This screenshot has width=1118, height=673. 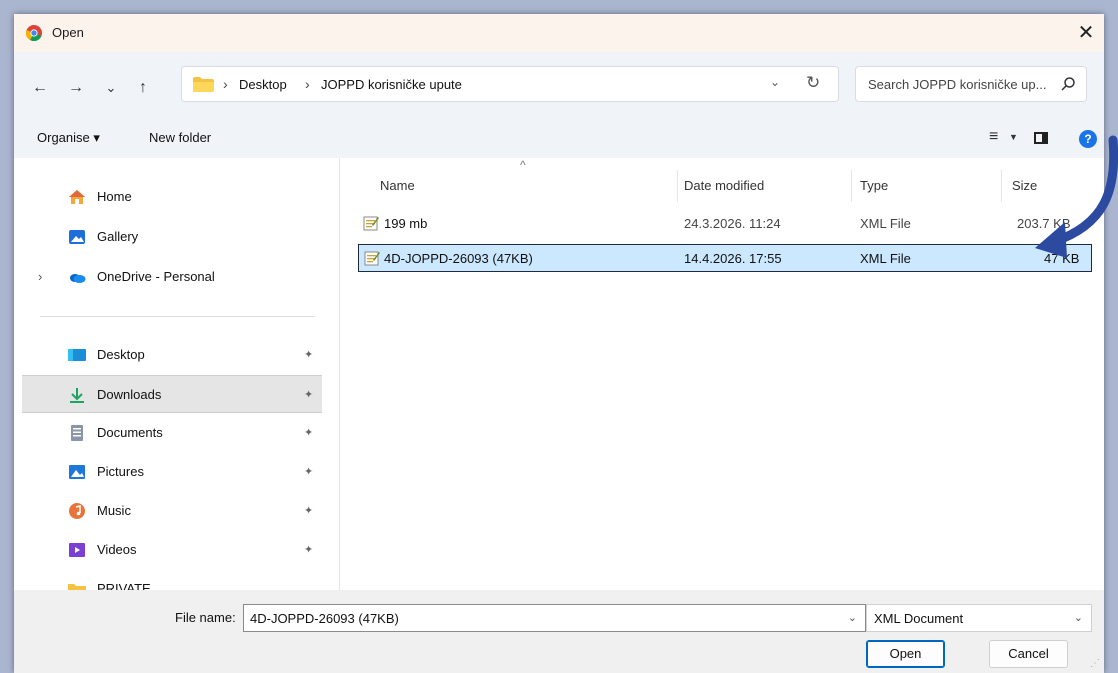 I want to click on sidebar-item-private: PRIVATE, so click(x=172, y=580).